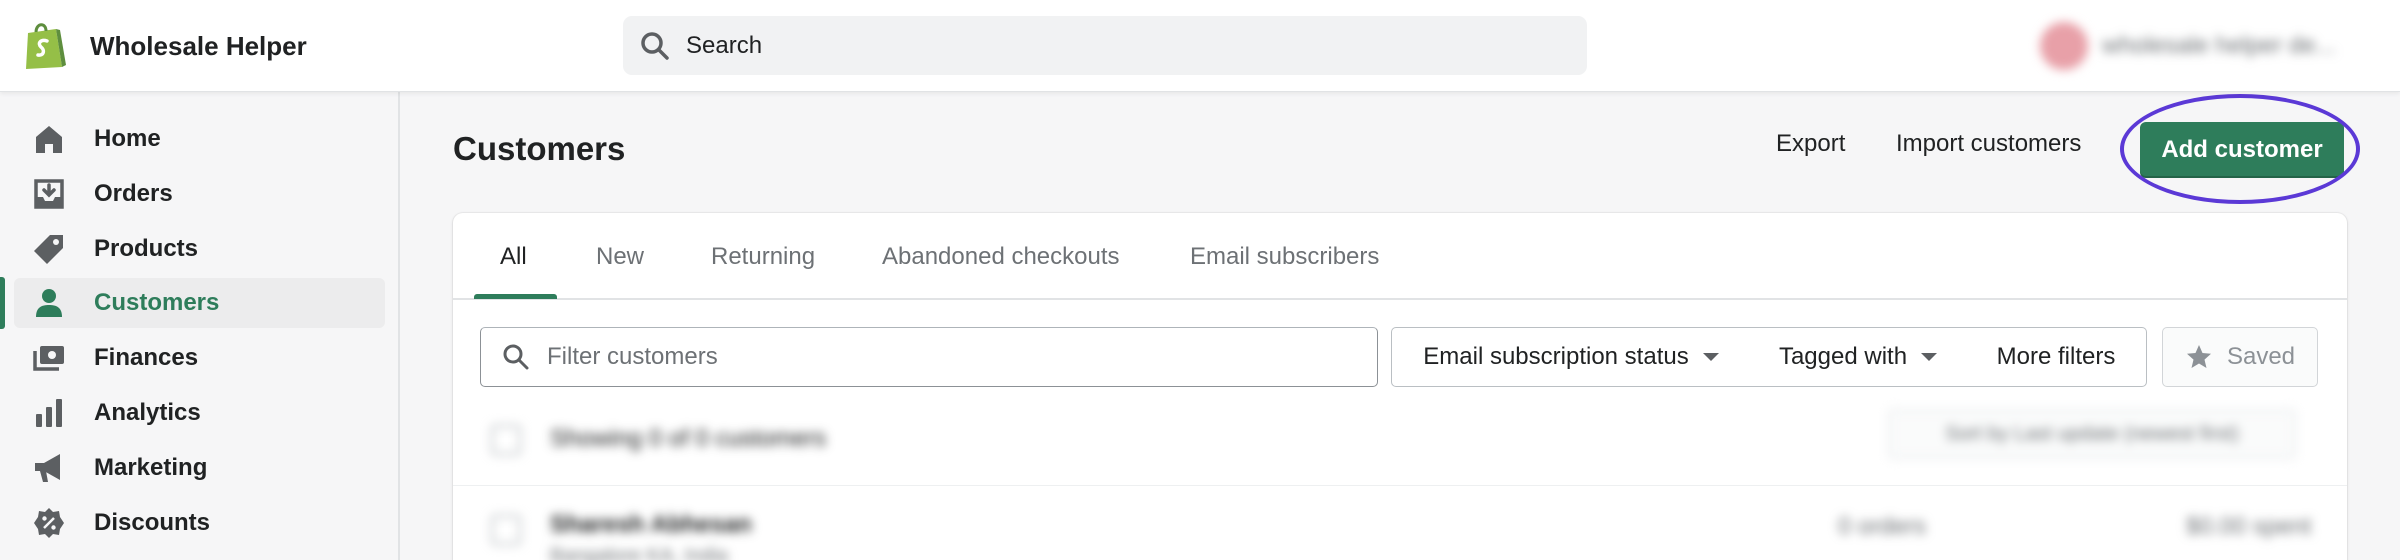 The image size is (2400, 560). Describe the element at coordinates (199, 194) in the screenshot. I see `sidebar-item-orders: Orders` at that location.